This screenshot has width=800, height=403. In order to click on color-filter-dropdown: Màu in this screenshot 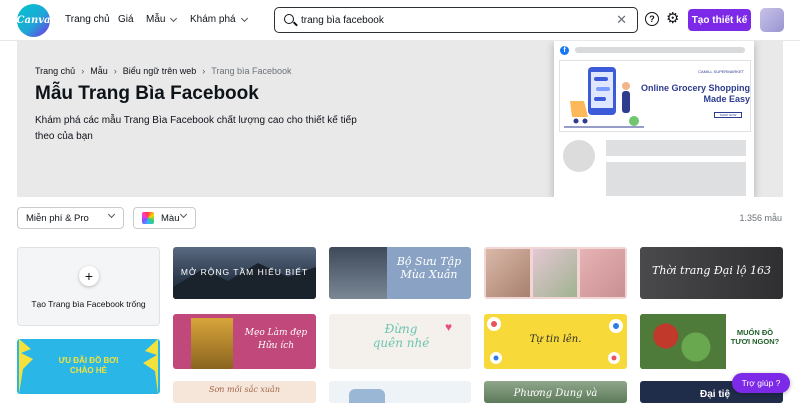, I will do `click(164, 218)`.